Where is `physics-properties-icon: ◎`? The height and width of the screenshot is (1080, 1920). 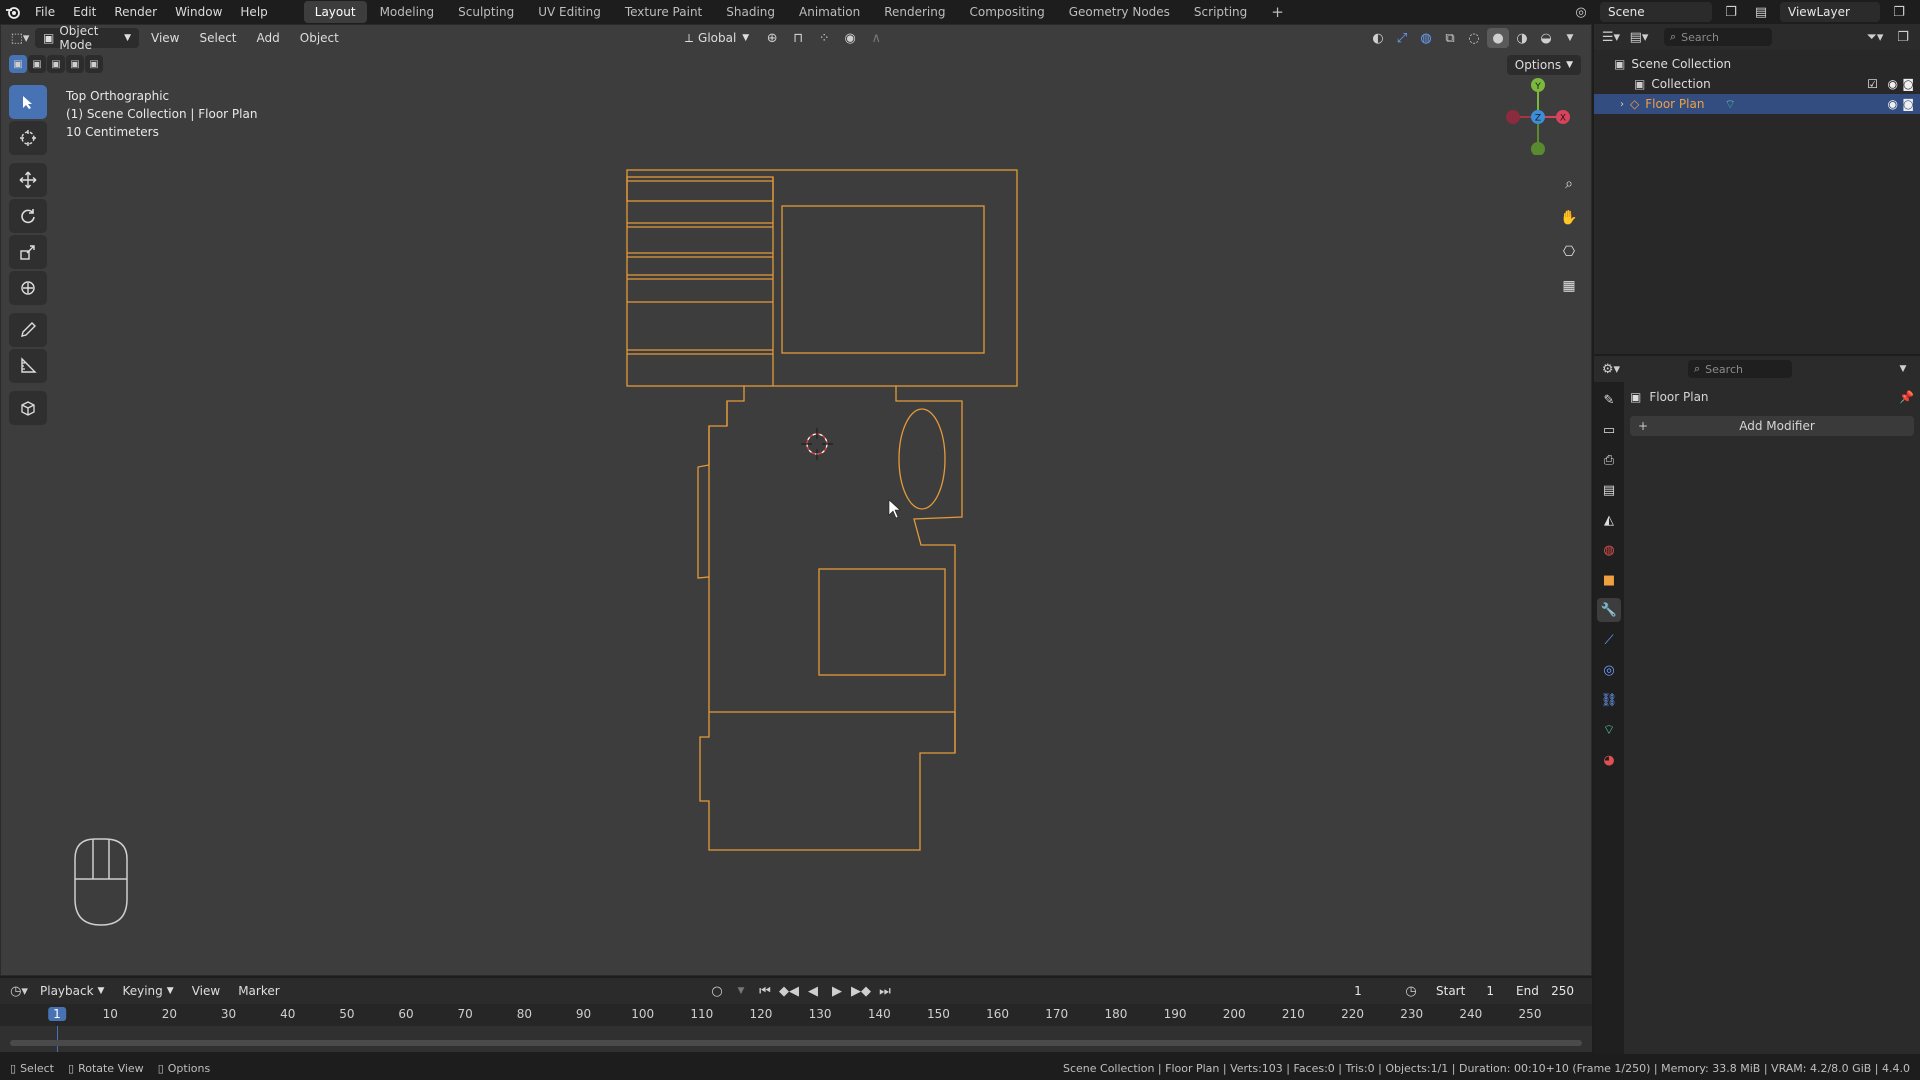
physics-properties-icon: ◎ is located at coordinates (1609, 670).